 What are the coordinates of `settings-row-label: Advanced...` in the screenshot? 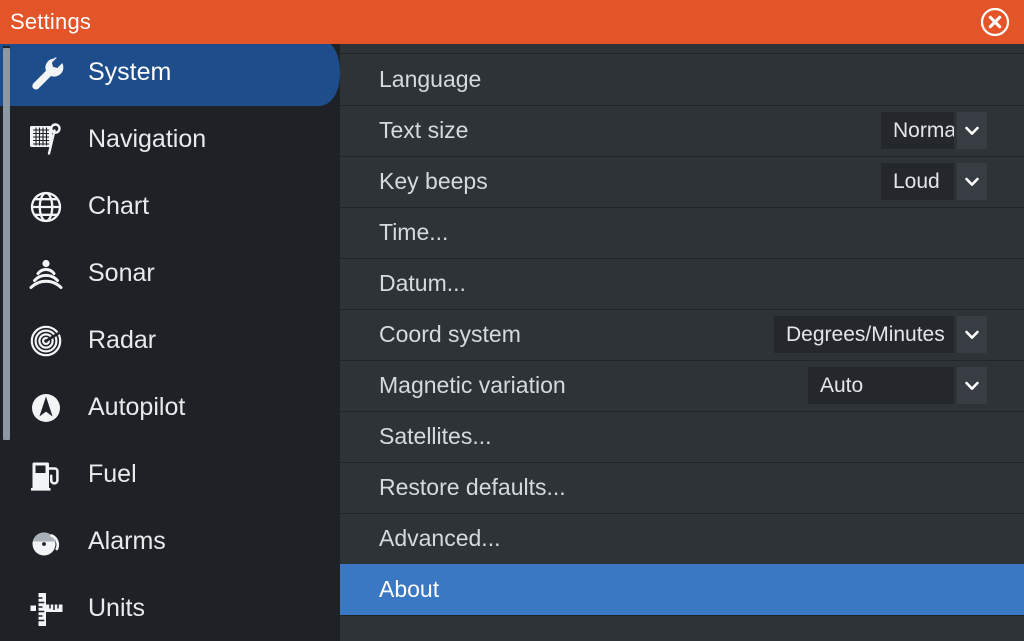 It's located at (440, 538).